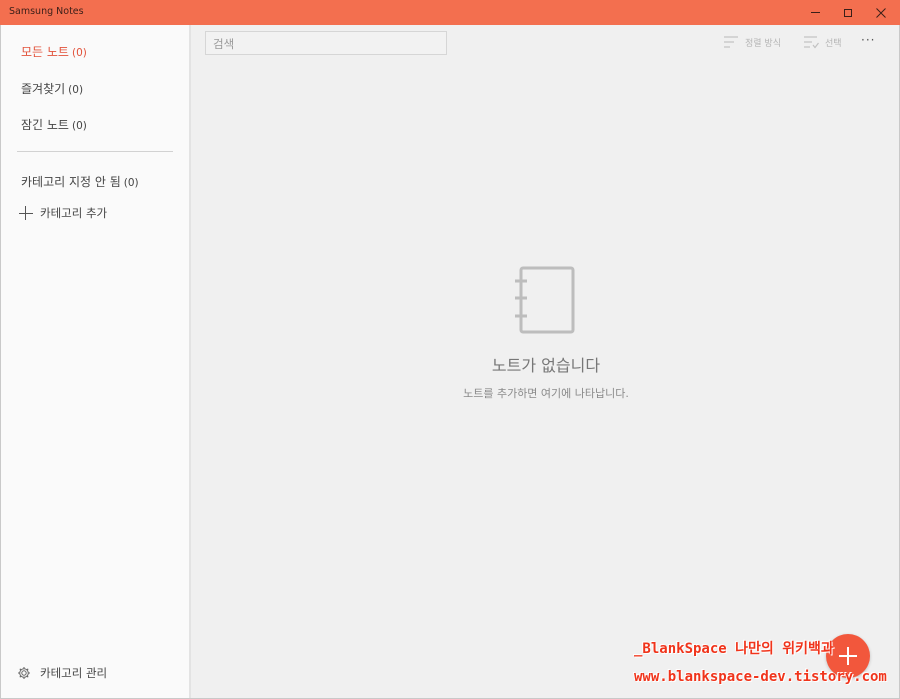  Describe the element at coordinates (46, 11) in the screenshot. I see `window-title: Samsung Notes` at that location.